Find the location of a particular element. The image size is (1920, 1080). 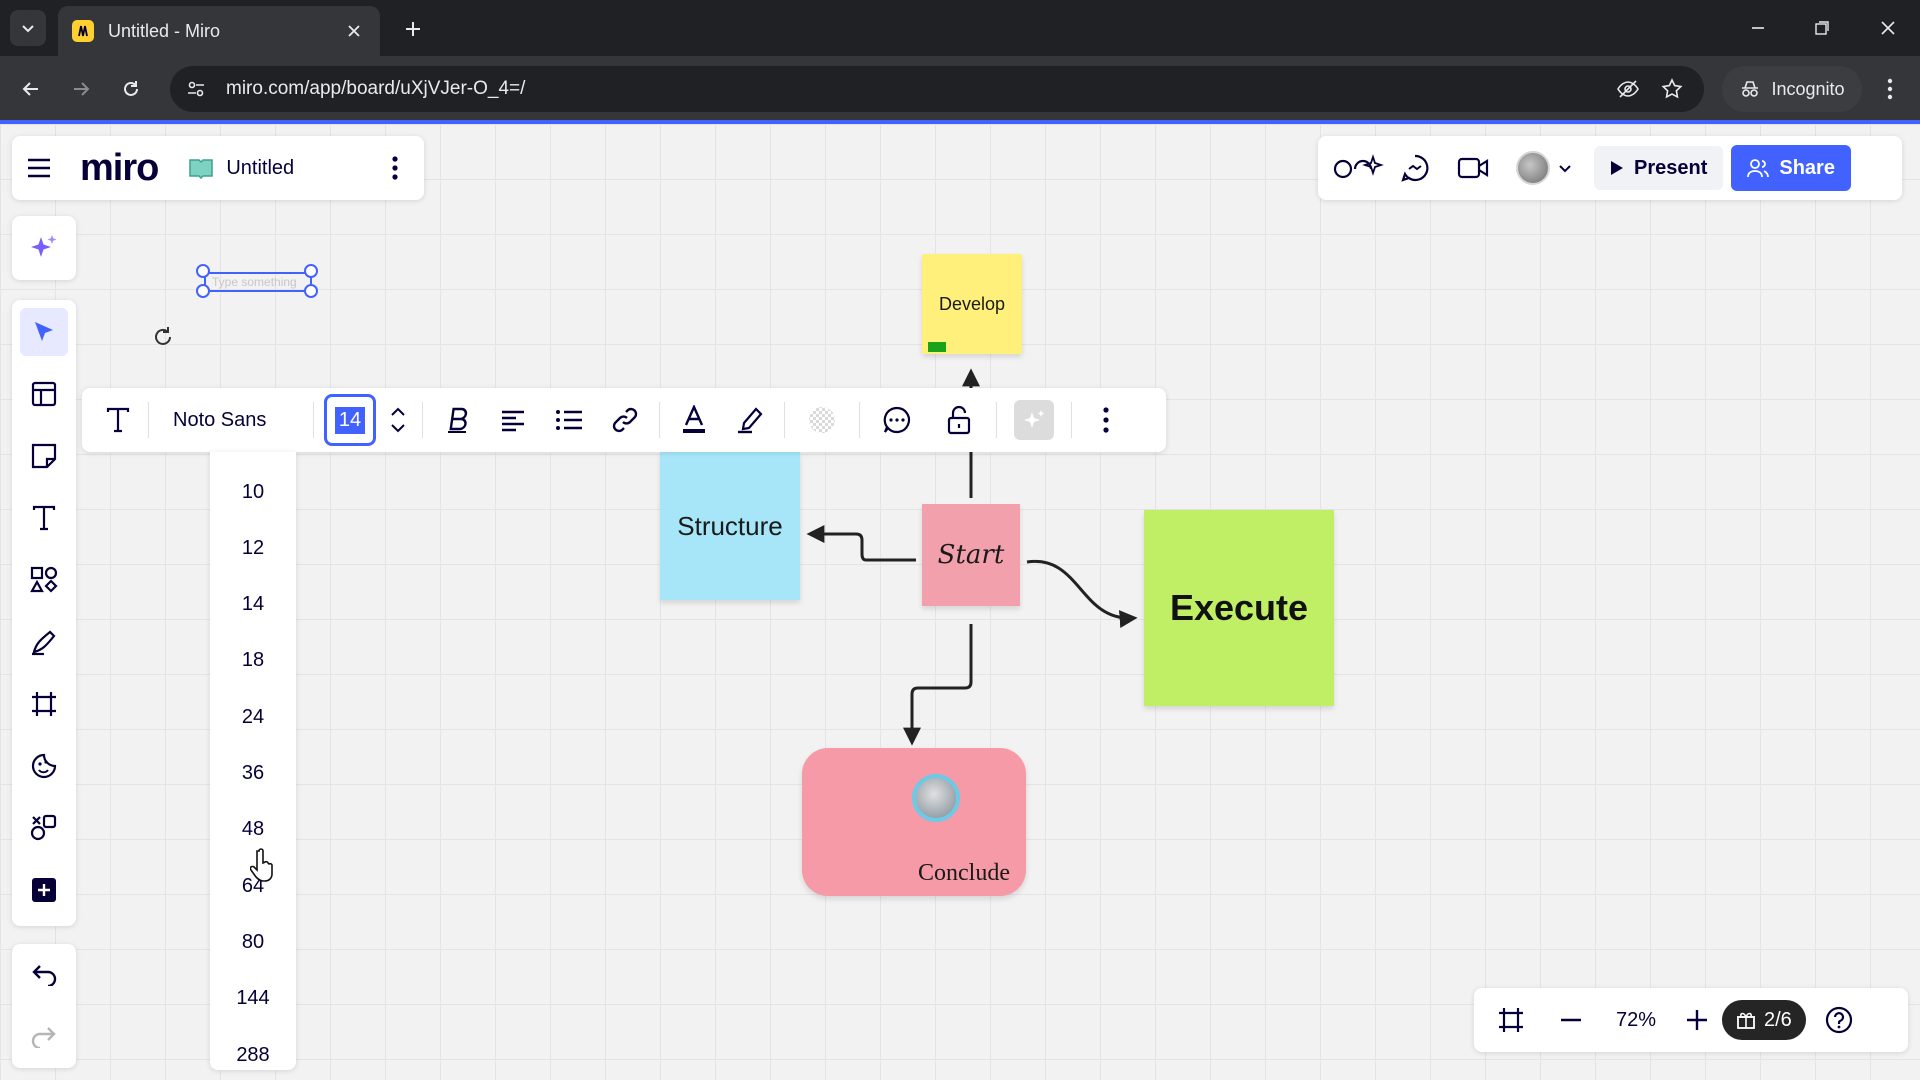

restore-window-icon is located at coordinates (1822, 28).